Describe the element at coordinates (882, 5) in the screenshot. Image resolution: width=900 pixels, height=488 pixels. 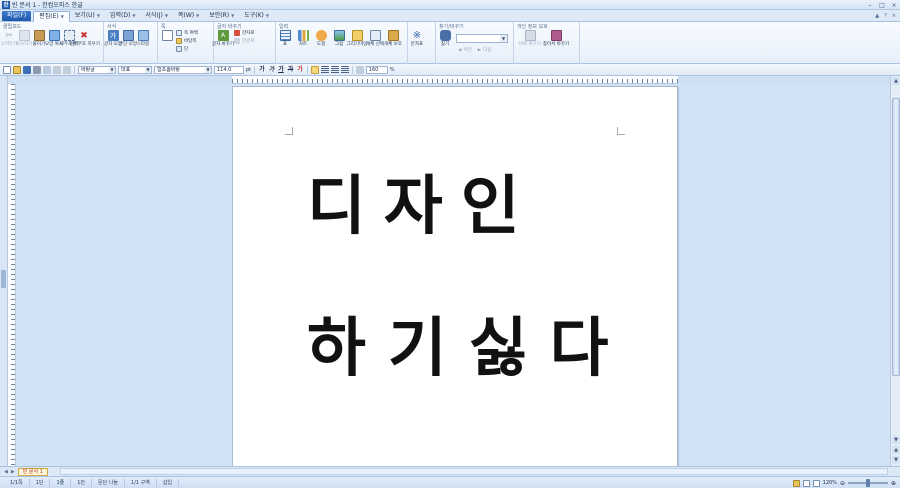
I see `maximize-button: □` at that location.